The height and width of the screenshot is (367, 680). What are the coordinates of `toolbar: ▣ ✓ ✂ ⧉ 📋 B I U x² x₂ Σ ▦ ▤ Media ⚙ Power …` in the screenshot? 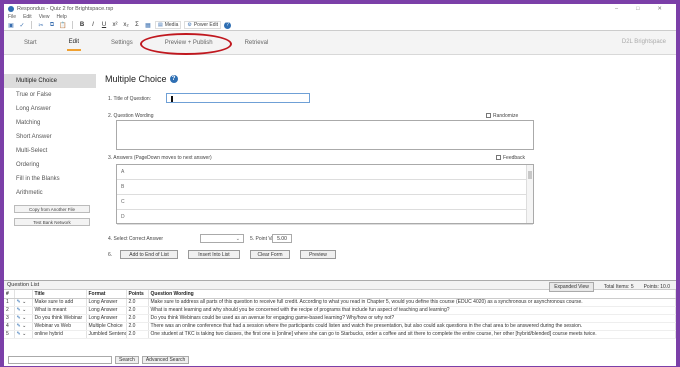 It's located at (340, 25).